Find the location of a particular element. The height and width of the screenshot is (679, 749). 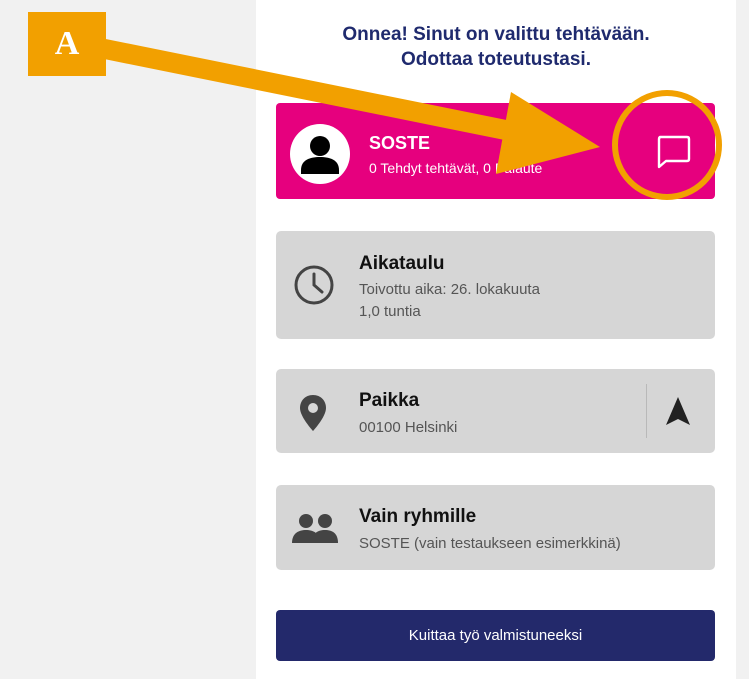

groups-detail: SOSTE (vain testaukseen esimerkkinä) is located at coordinates (490, 543).